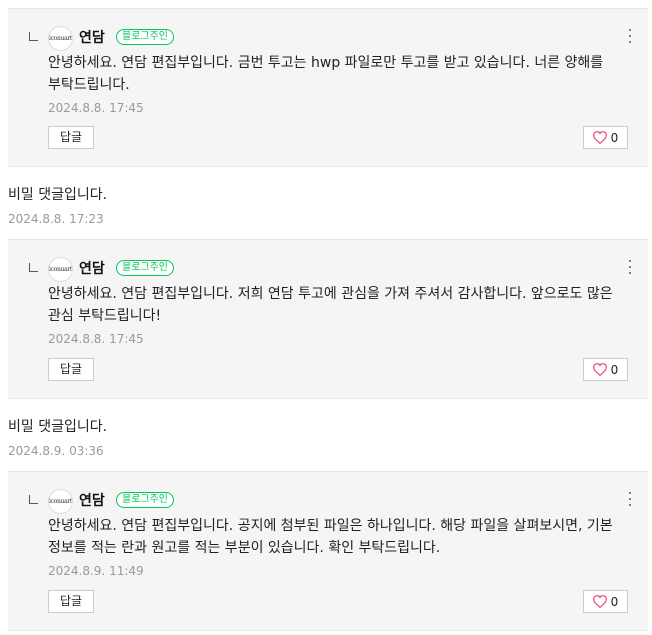 This screenshot has height=635, width=652. What do you see at coordinates (96, 571) in the screenshot?
I see `comment-date: 2024.8.9. 11:49` at bounding box center [96, 571].